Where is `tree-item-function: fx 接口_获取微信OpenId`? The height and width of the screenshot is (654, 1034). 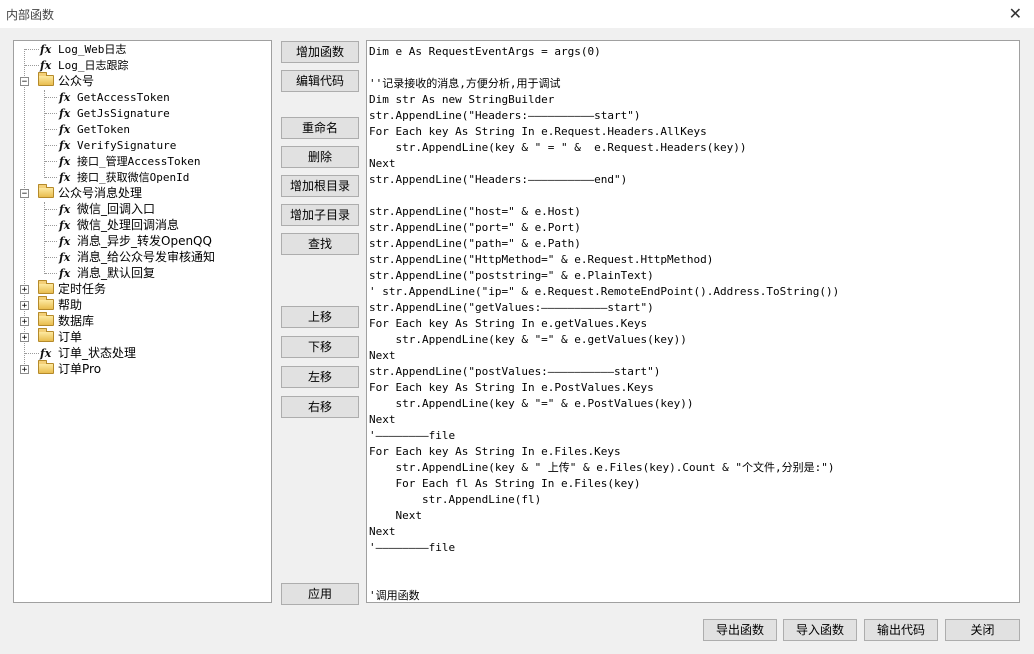 tree-item-function: fx 接口_获取微信OpenId is located at coordinates (124, 177).